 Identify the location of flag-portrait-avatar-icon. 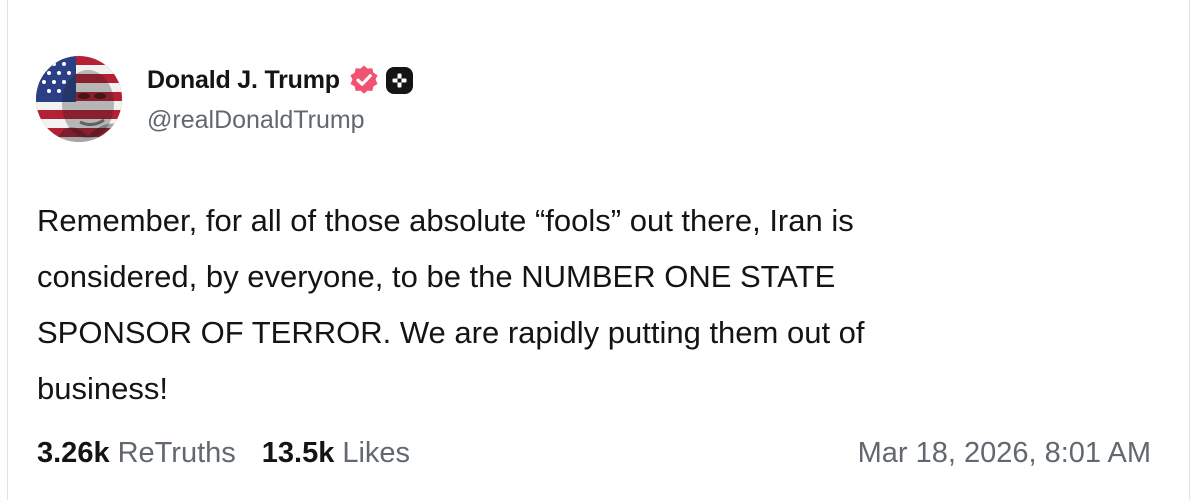
(79, 99).